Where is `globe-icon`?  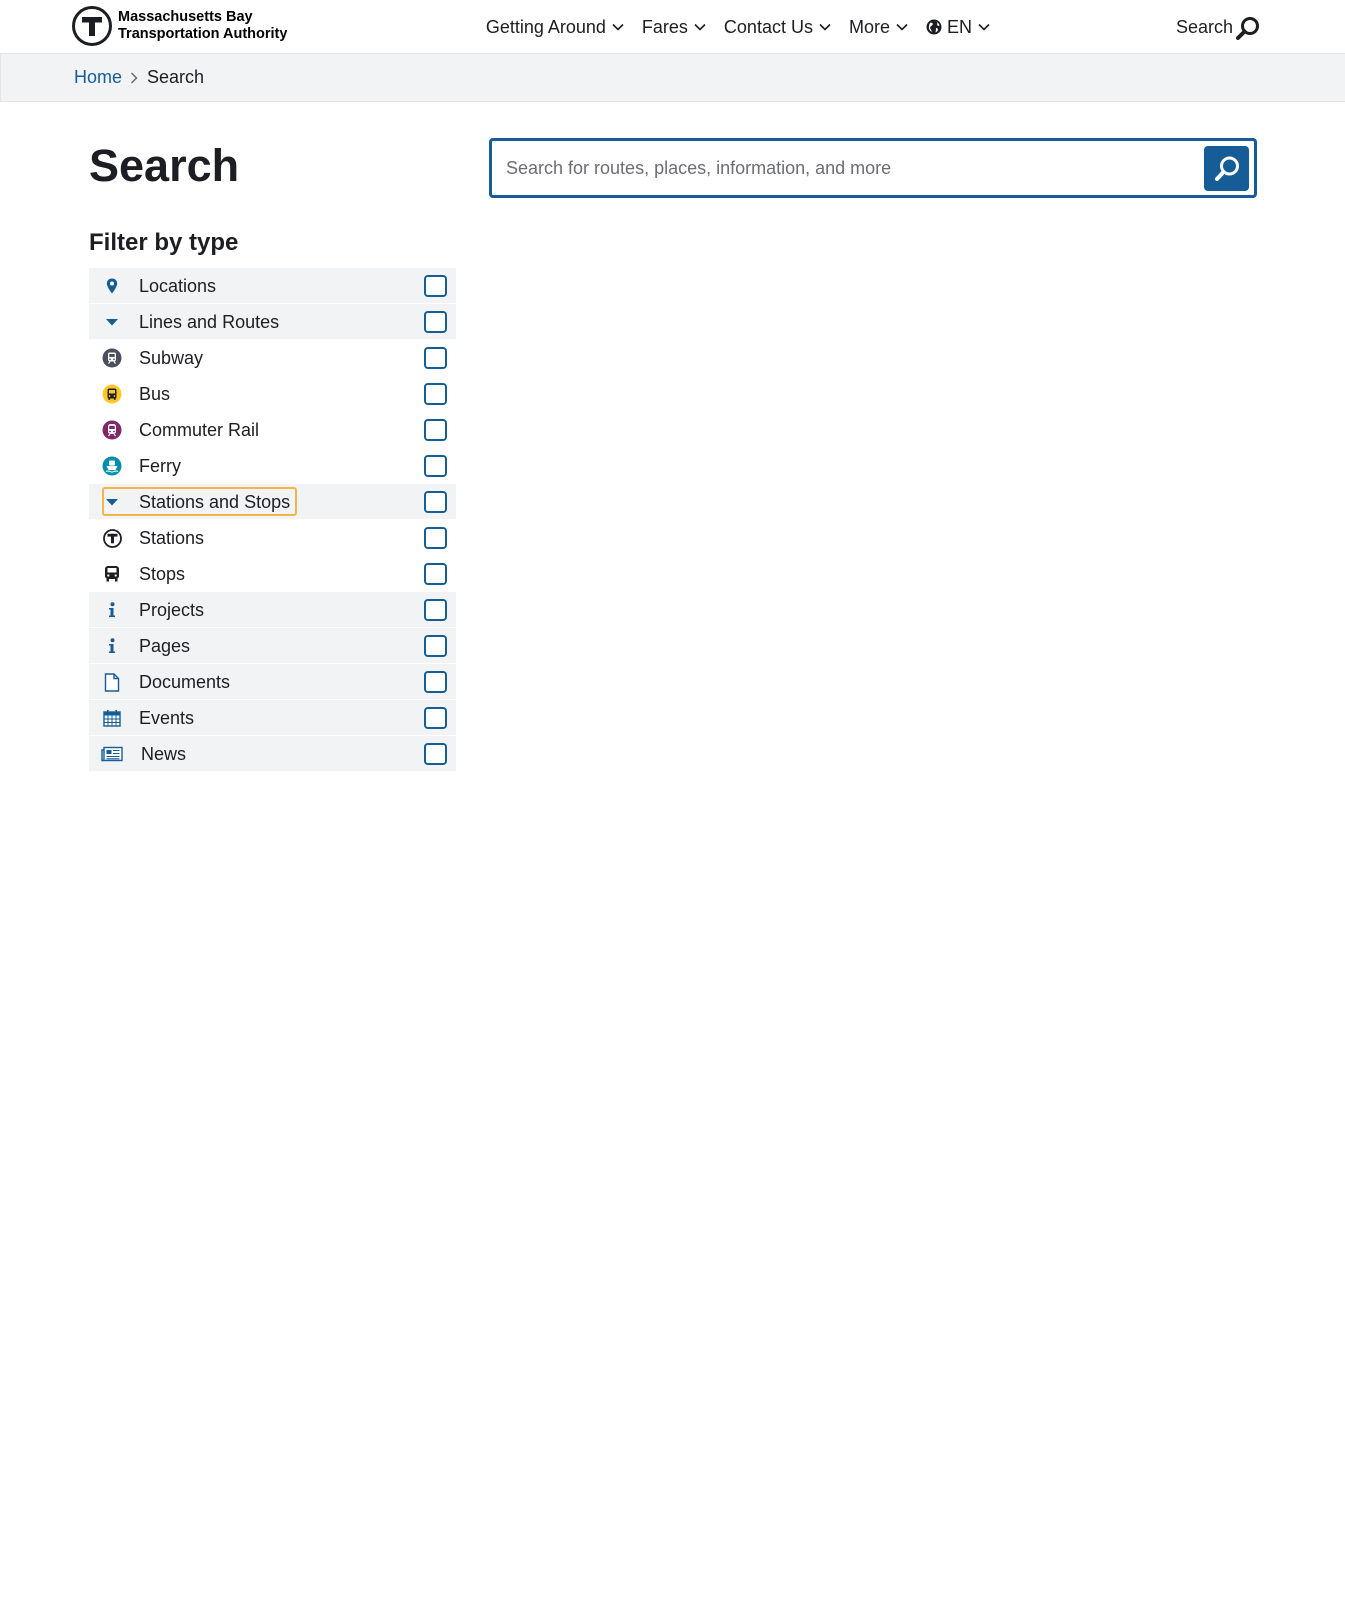 globe-icon is located at coordinates (934, 27).